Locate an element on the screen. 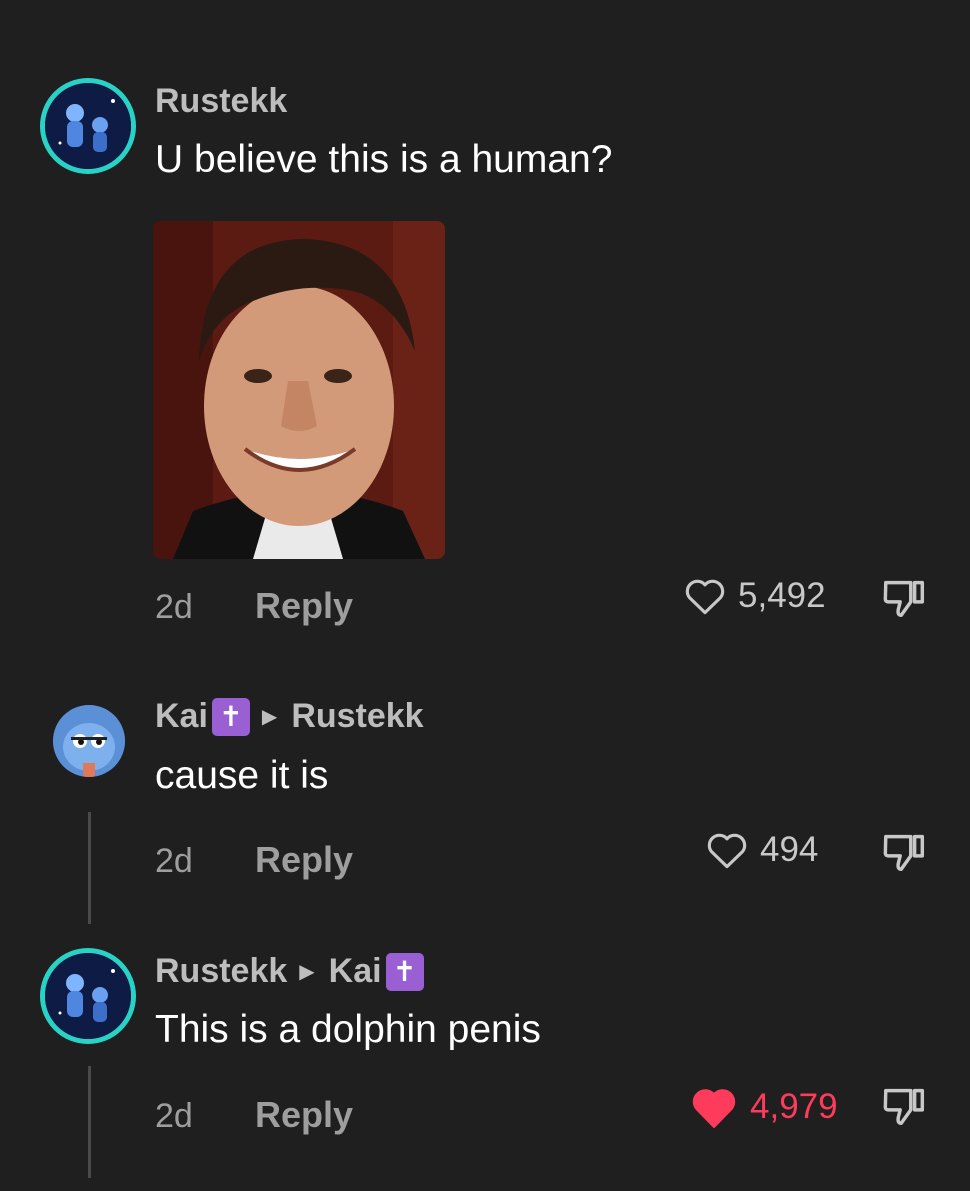  reply-to-name: Kai is located at coordinates (355, 971).